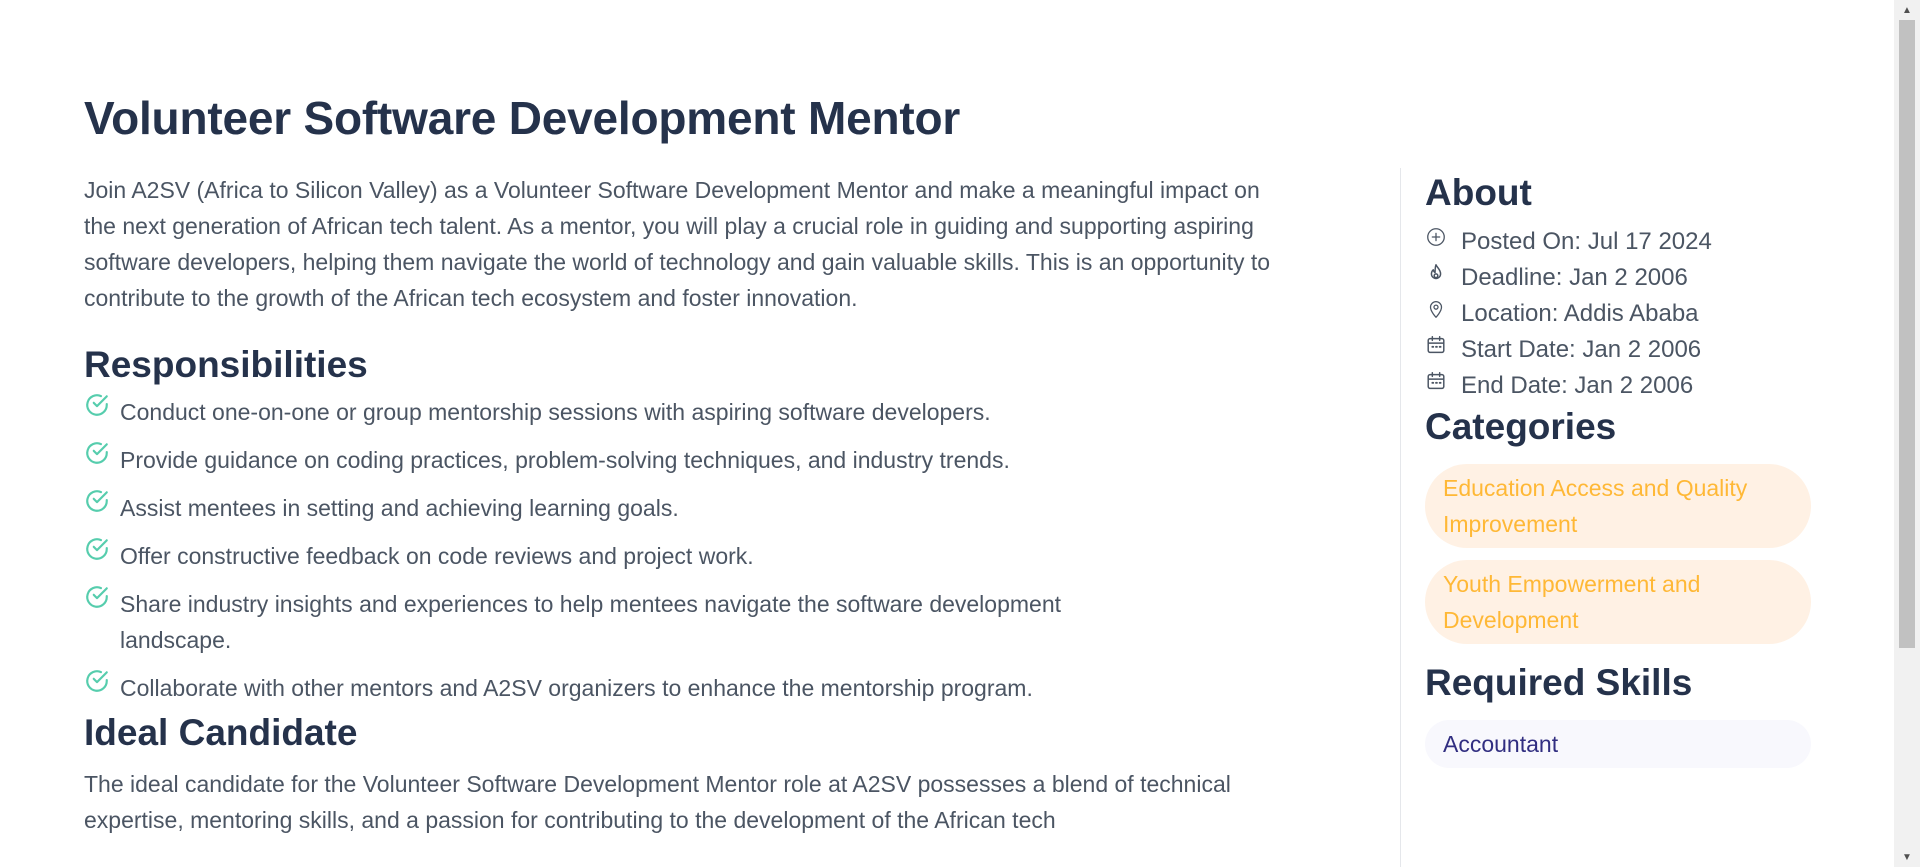 Image resolution: width=1920 pixels, height=867 pixels. What do you see at coordinates (1436, 237) in the screenshot?
I see `plus-circle-icon` at bounding box center [1436, 237].